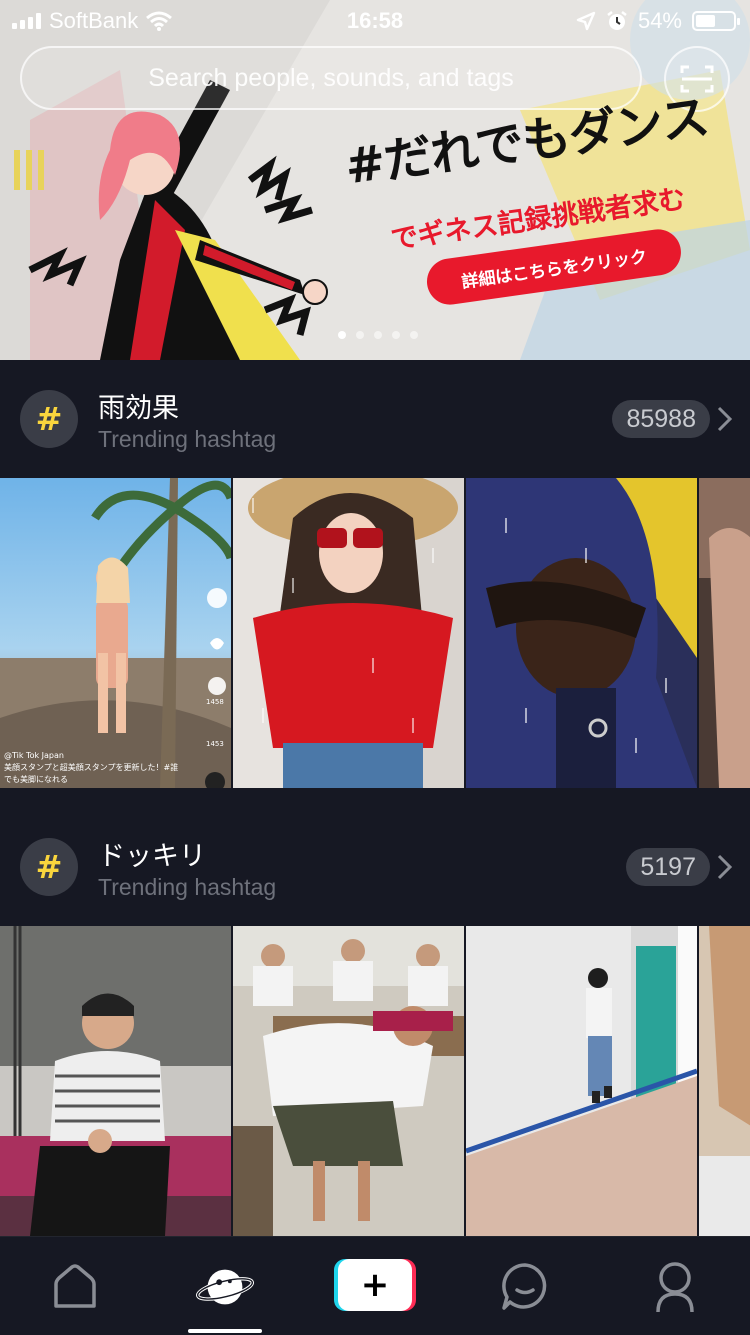 This screenshot has height=1335, width=750. Describe the element at coordinates (215, 702) in the screenshot. I see `comment-count: 1458` at that location.